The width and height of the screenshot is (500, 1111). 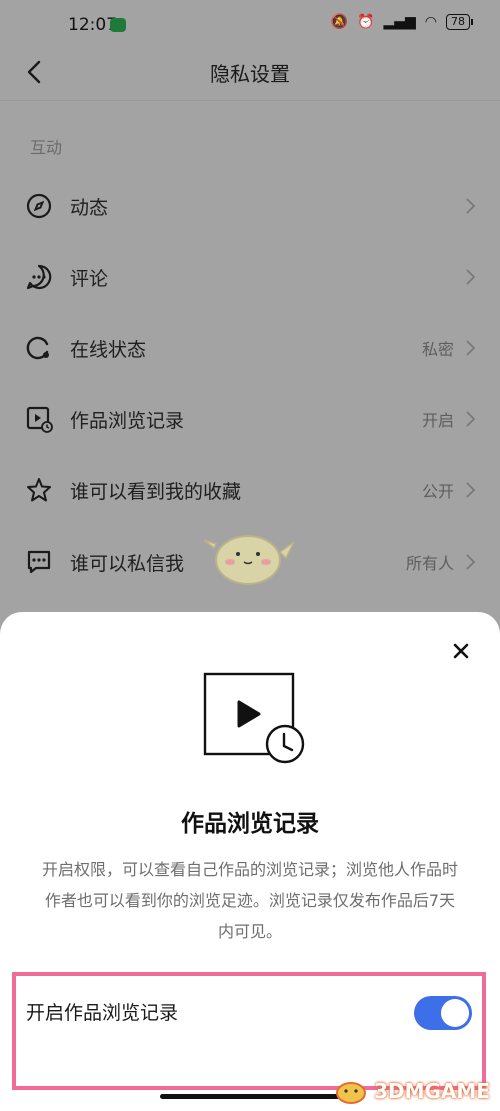 What do you see at coordinates (156, 491) in the screenshot?
I see `row-label: 谁可以看到我的收藏` at bounding box center [156, 491].